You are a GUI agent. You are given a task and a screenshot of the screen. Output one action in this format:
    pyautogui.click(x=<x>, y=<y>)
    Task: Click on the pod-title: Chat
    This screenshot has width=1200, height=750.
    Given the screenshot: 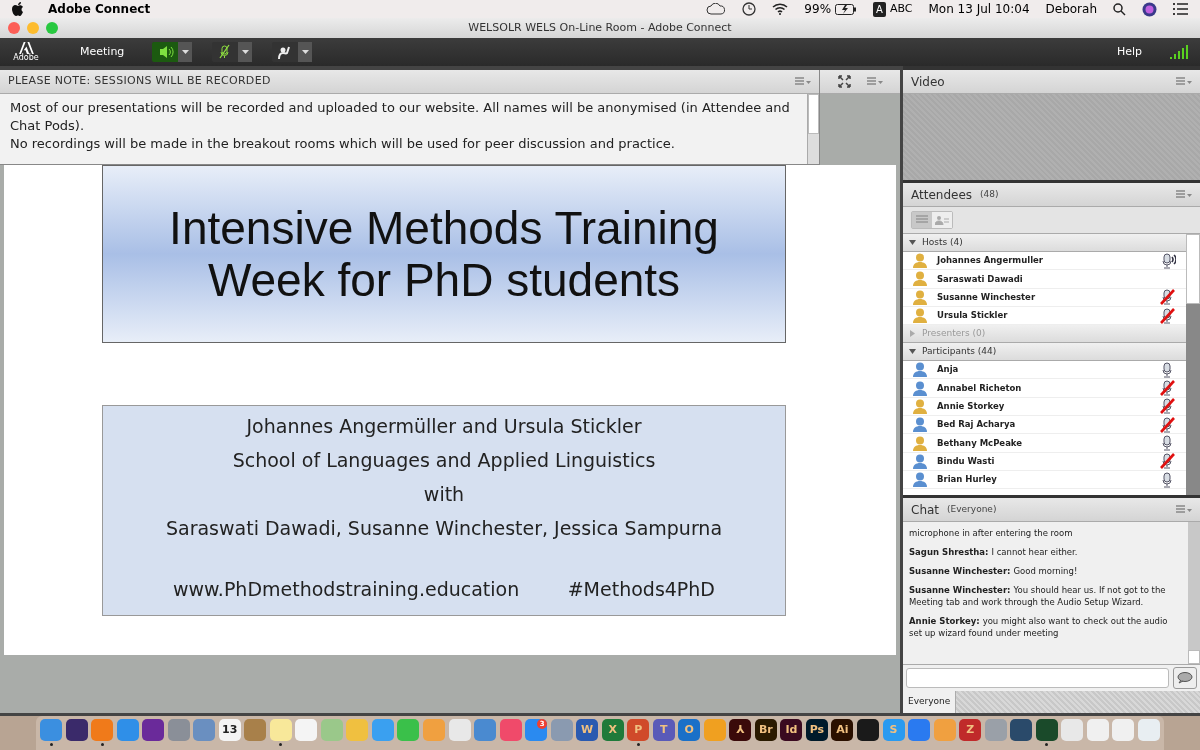 What is the action you would take?
    pyautogui.click(x=925, y=510)
    